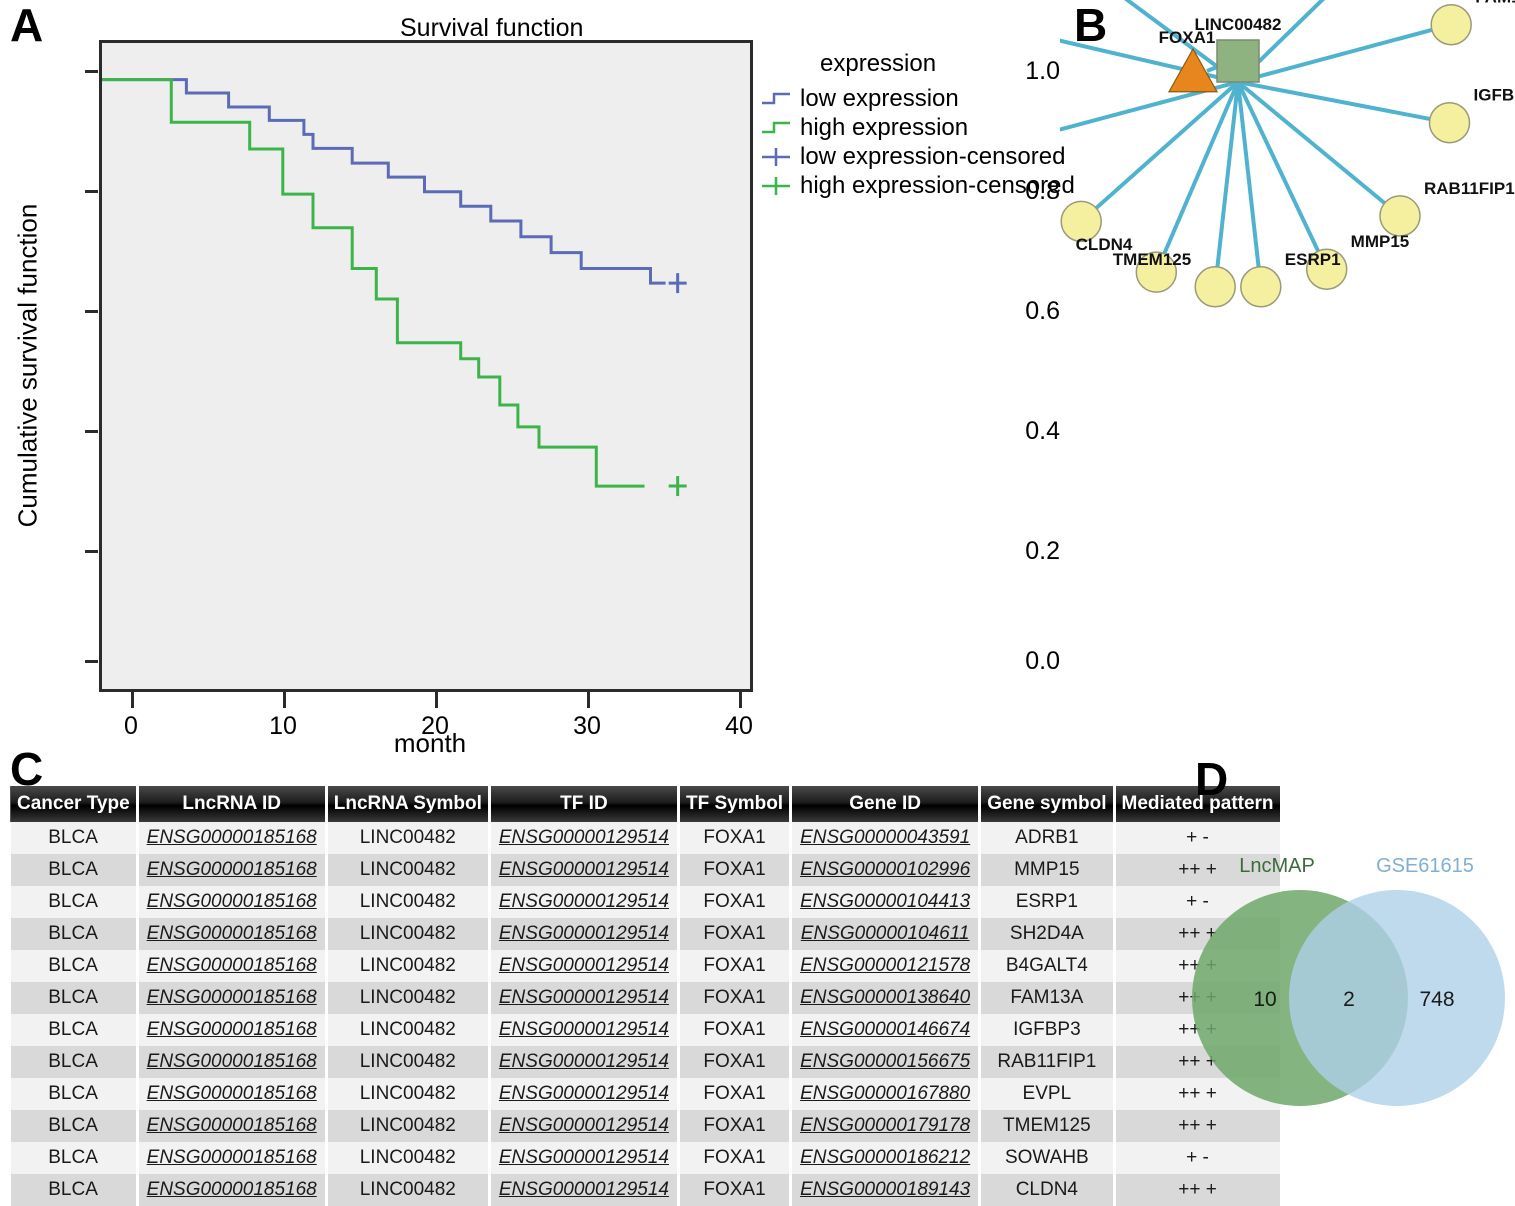  I want to click on network-node-igfbp3, so click(1449, 122).